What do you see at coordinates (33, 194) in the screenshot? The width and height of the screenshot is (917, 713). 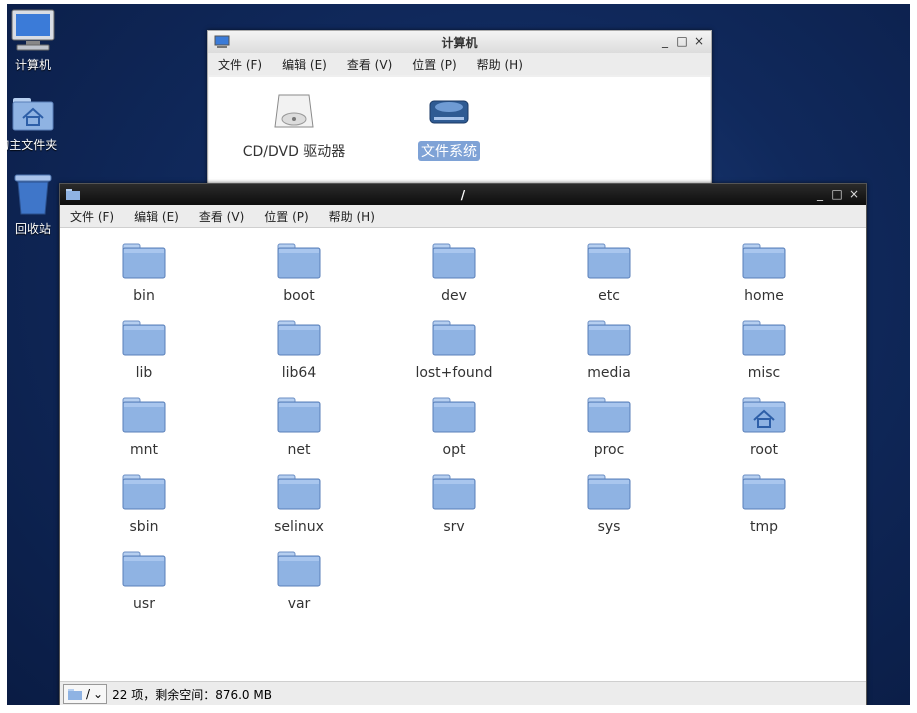 I see `trash-icon` at bounding box center [33, 194].